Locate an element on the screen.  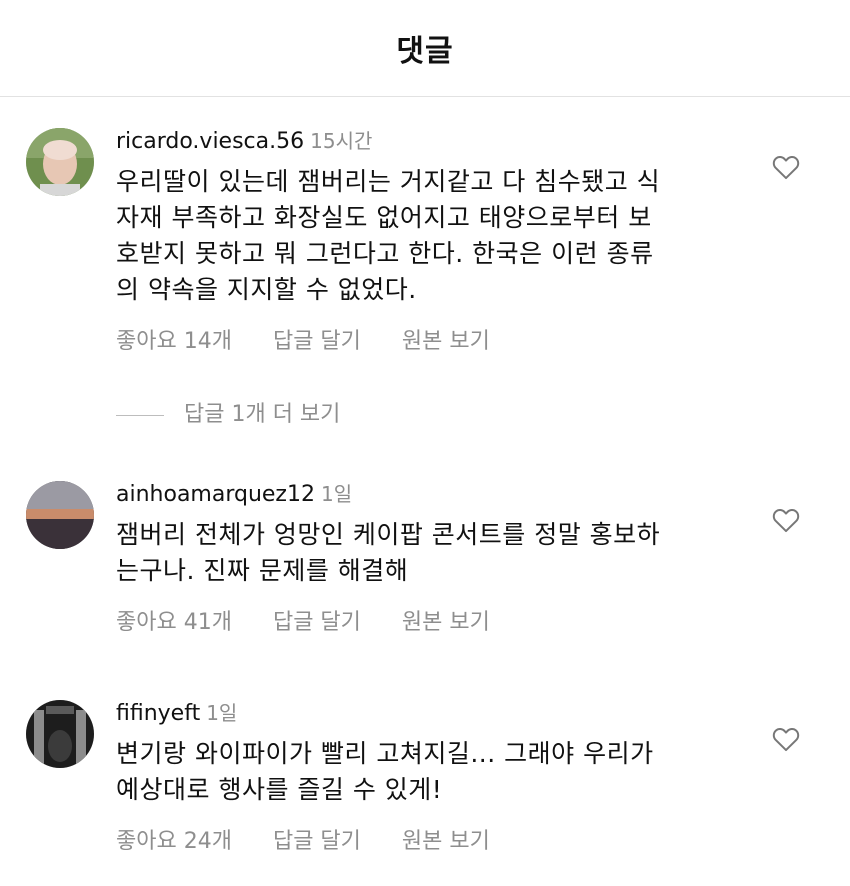
timestamp: 15시간 is located at coordinates (341, 141).